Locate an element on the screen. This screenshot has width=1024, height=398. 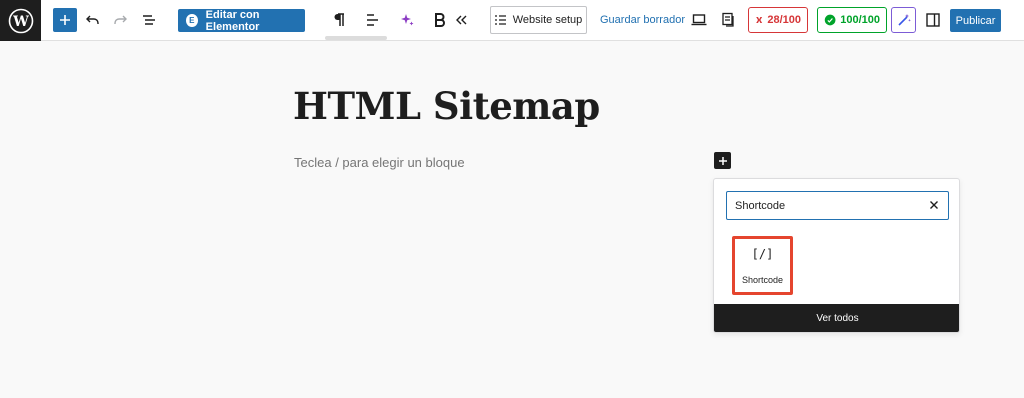
magic-wand-icon is located at coordinates (904, 20).